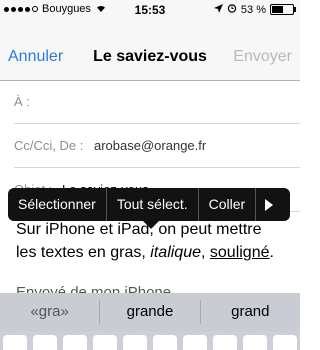 The height and width of the screenshot is (350, 320). Describe the element at coordinates (150, 145) in the screenshot. I see `from-address: arobase@orange.fr` at that location.